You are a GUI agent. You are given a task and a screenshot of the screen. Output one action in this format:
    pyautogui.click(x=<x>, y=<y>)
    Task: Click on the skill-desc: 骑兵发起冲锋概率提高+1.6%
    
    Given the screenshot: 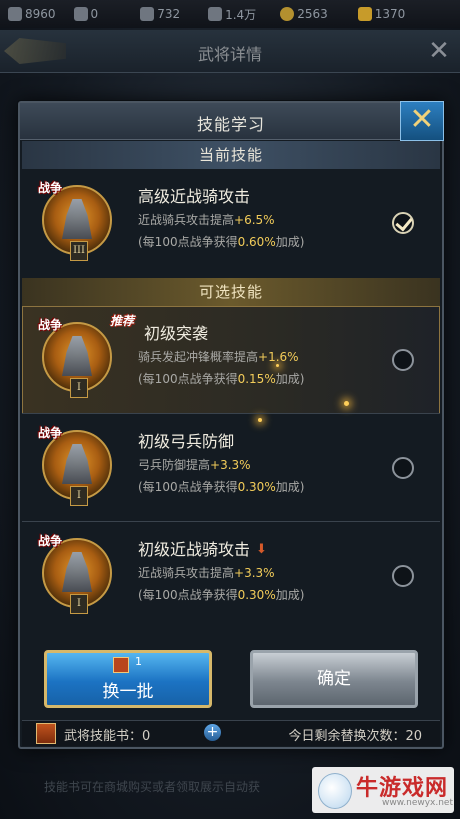 What is the action you would take?
    pyautogui.click(x=218, y=357)
    